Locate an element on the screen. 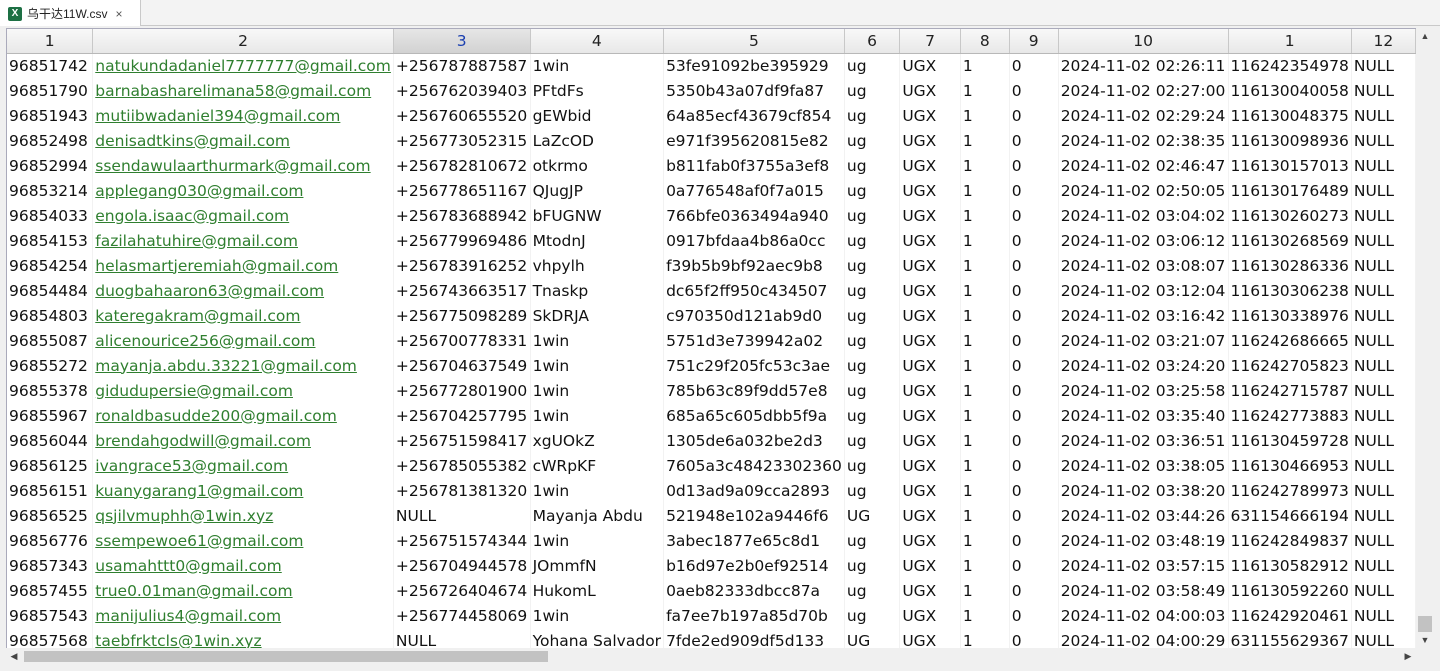 The height and width of the screenshot is (671, 1440). column-header: 6 is located at coordinates (872, 41).